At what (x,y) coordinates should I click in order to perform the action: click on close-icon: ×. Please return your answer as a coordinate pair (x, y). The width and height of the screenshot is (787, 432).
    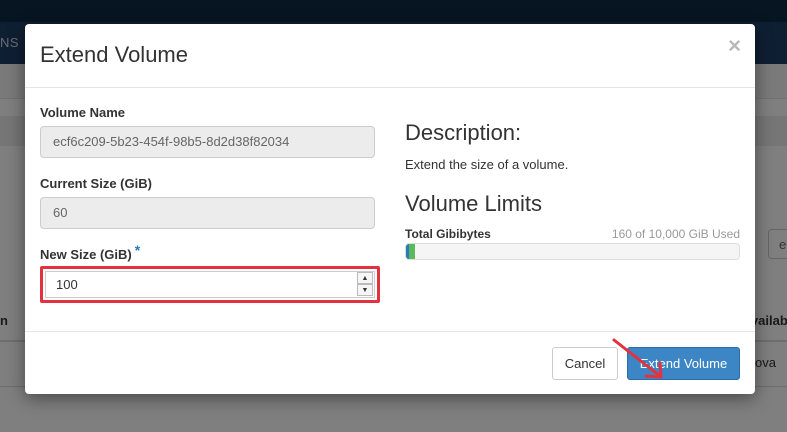
    Looking at the image, I should click on (734, 46).